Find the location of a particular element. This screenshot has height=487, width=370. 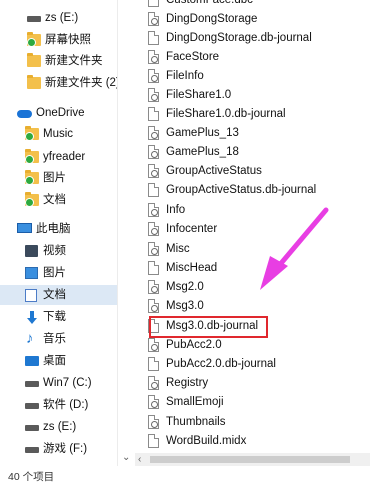

nav-item-videos: 视频 is located at coordinates (58, 251).